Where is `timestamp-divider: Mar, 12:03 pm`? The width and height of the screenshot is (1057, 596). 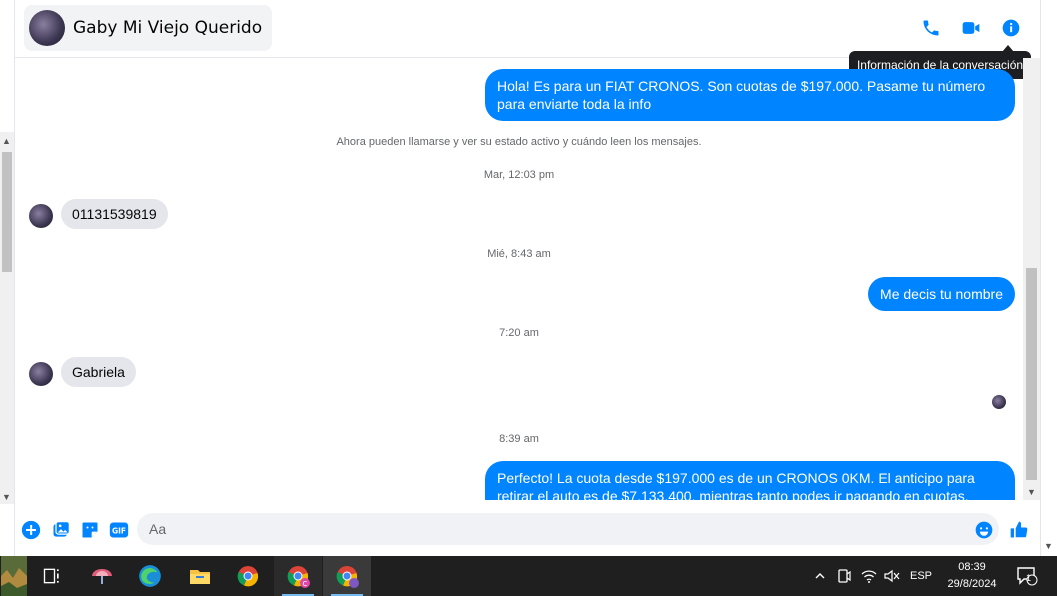
timestamp-divider: Mar, 12:03 pm is located at coordinates (519, 175).